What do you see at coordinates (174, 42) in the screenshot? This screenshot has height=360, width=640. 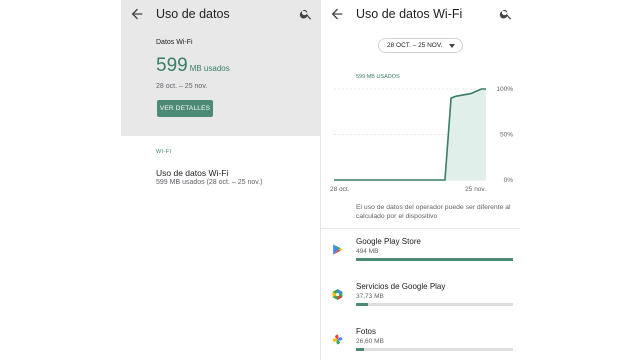 I see `summary-label: Datos Wi-Fi` at bounding box center [174, 42].